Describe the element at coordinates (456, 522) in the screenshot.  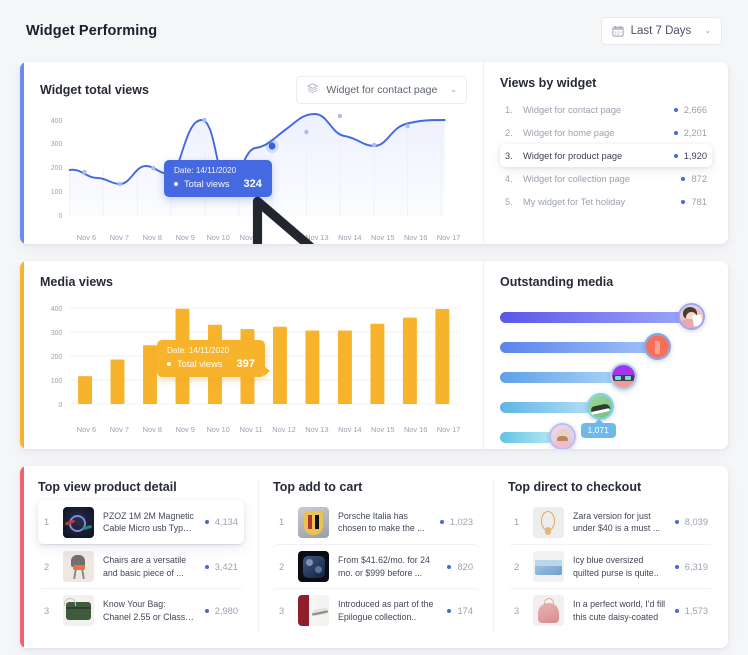
I see `item-value-wrap: 1,023` at that location.